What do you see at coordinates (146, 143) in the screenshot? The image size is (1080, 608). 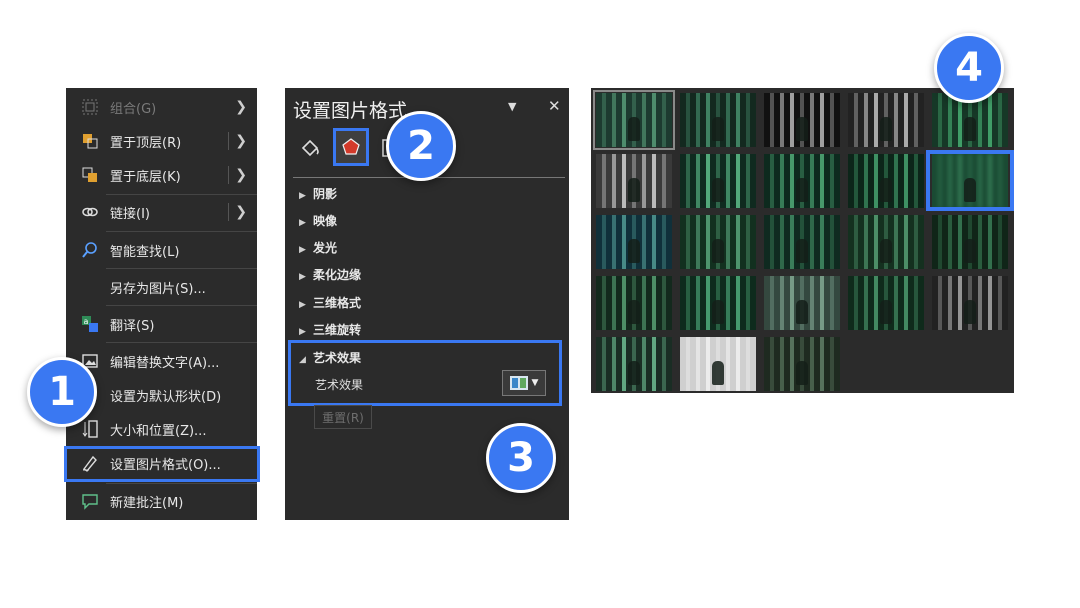 I see `menu-item-label: 置于顶层(R)` at bounding box center [146, 143].